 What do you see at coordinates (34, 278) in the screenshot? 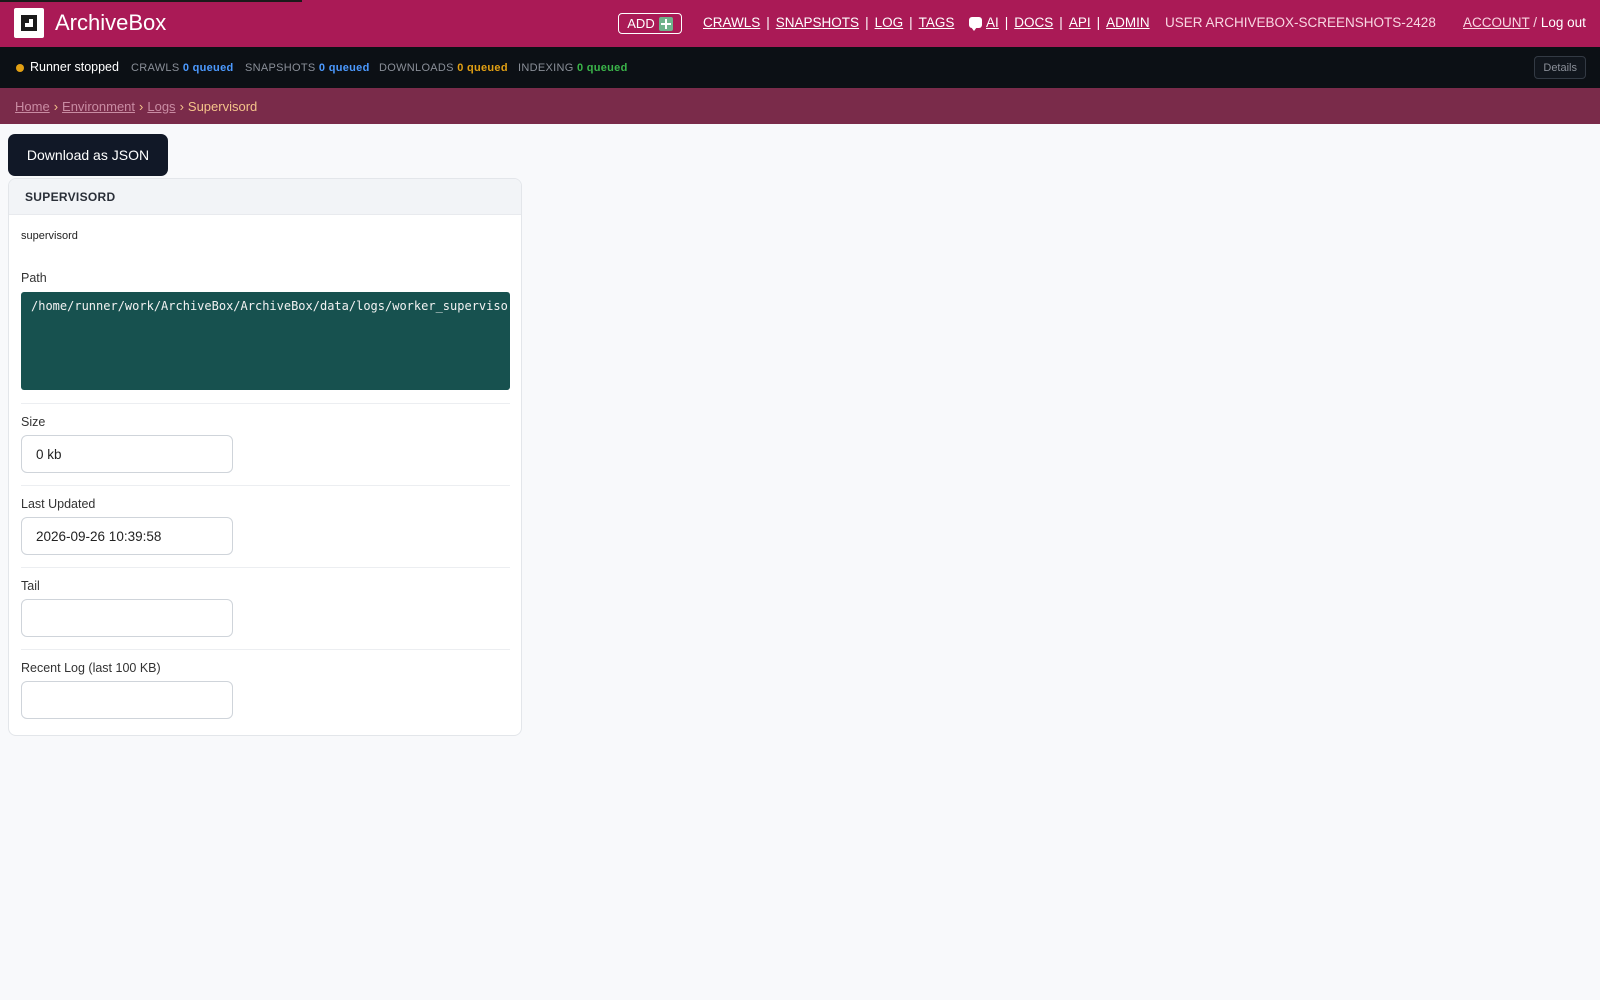
I see `path-label: Path` at bounding box center [34, 278].